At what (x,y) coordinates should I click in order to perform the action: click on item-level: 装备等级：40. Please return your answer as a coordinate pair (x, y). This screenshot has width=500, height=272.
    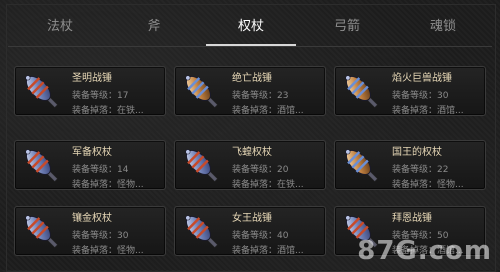
    Looking at the image, I should click on (260, 236).